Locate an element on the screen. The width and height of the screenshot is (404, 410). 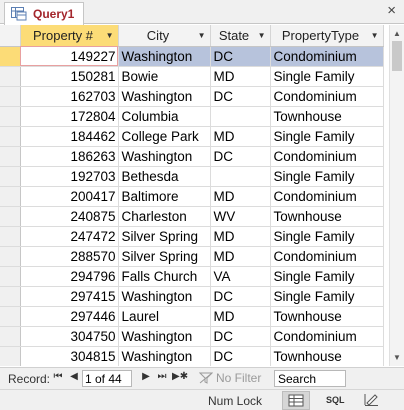
cell-property-number: 304750 is located at coordinates (69, 336).